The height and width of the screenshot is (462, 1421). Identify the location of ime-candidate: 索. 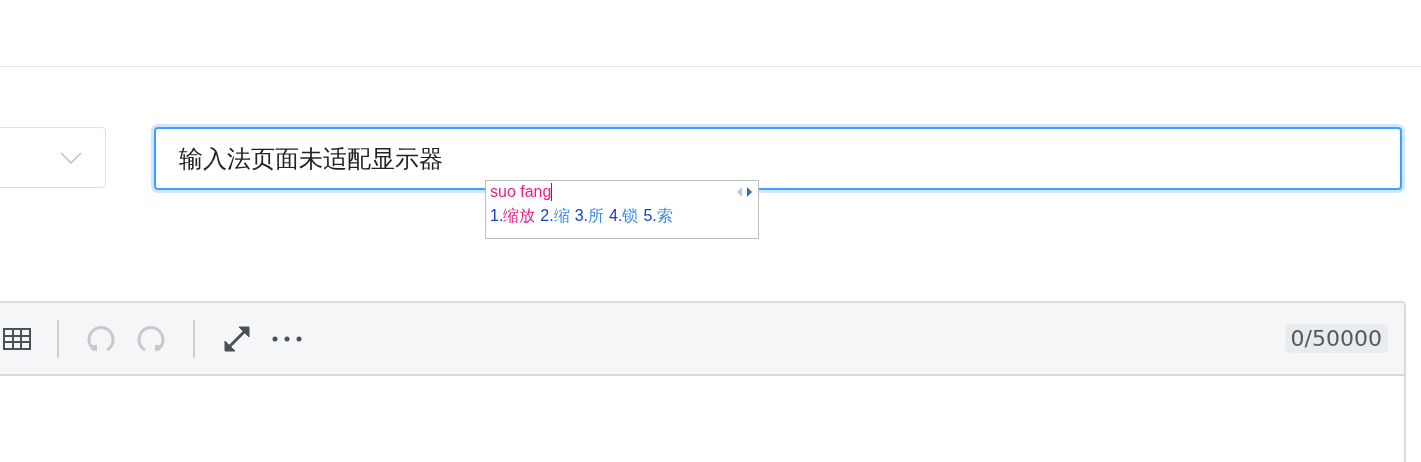
(664, 215).